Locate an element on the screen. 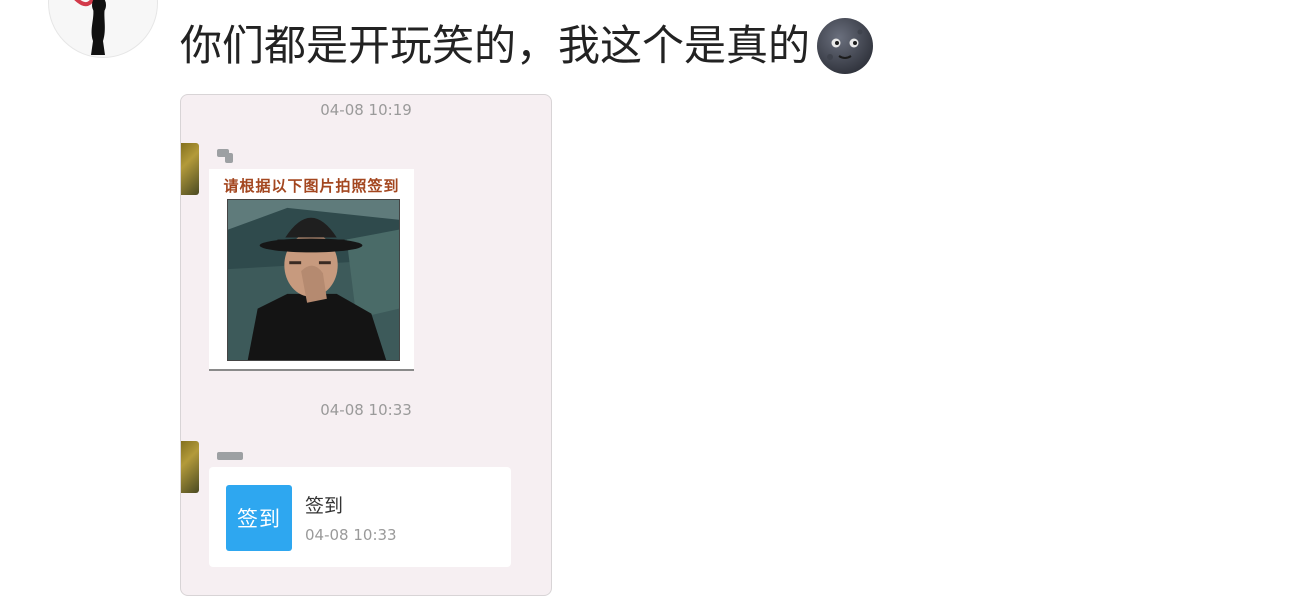 This screenshot has width=1290, height=596. meme-image is located at coordinates (313, 280).